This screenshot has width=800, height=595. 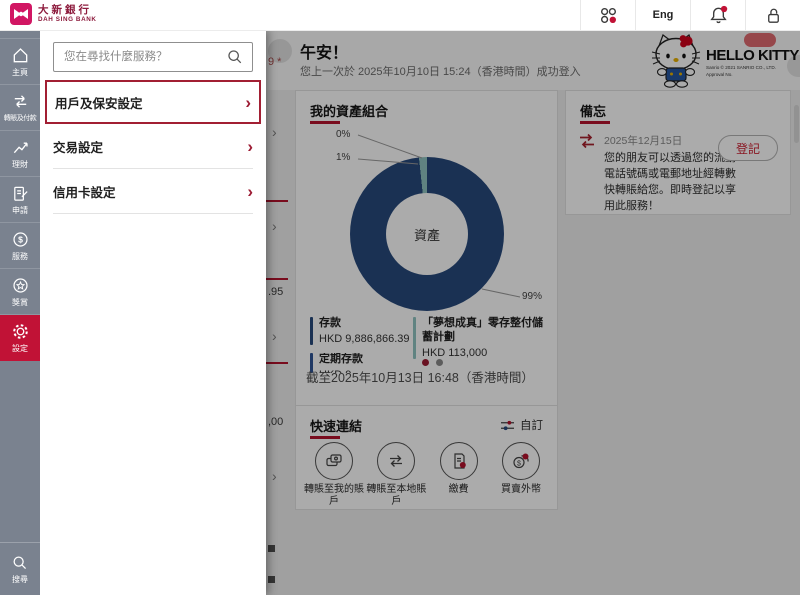 What do you see at coordinates (20, 285) in the screenshot?
I see `rewards-icon` at bounding box center [20, 285].